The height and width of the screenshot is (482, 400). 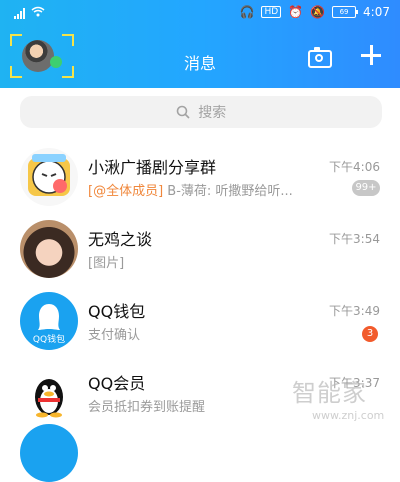 I want to click on unread-badge: 99+, so click(x=366, y=188).